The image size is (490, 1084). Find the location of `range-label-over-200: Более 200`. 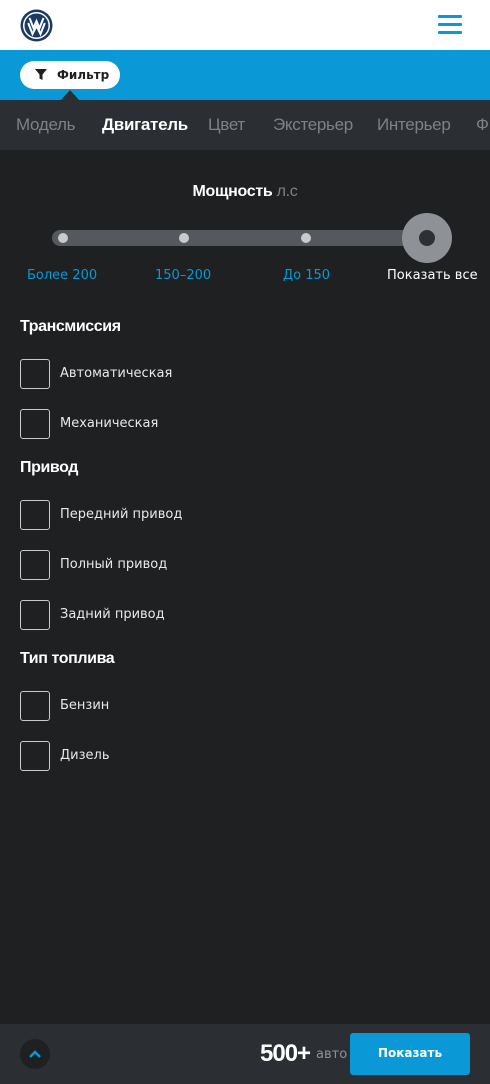

range-label-over-200: Более 200 is located at coordinates (62, 275).